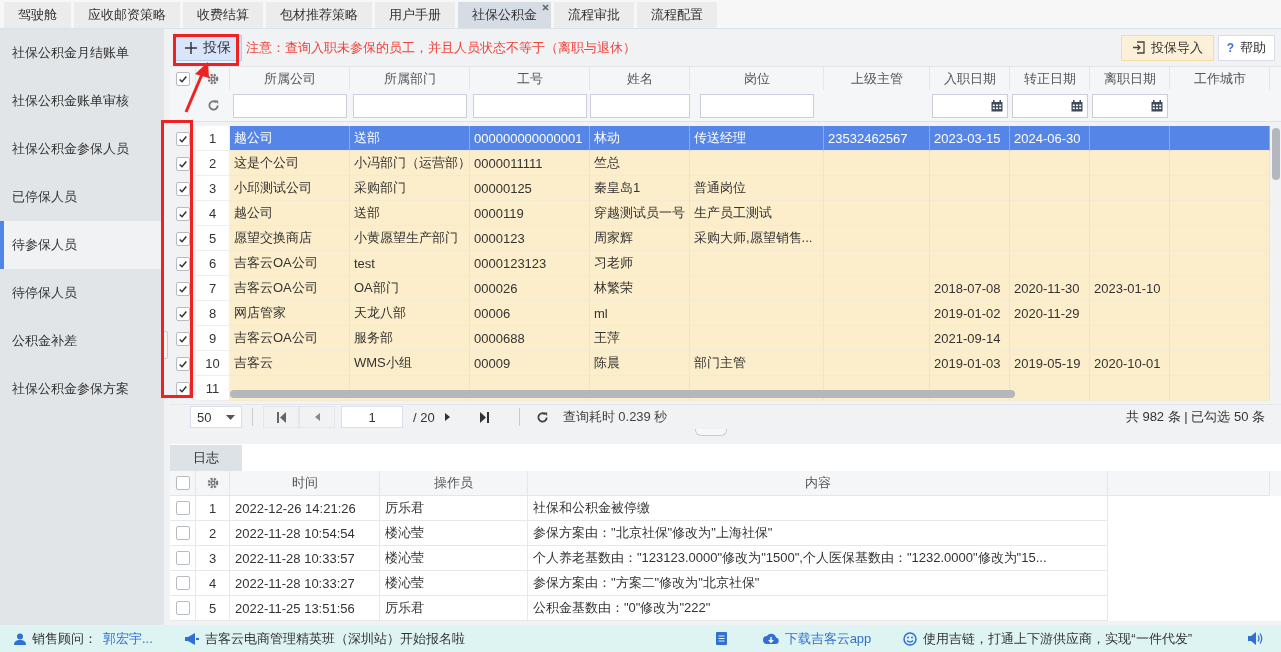 Image resolution: width=1281 pixels, height=652 pixels. I want to click on table-cell: 王萍, so click(640, 338).